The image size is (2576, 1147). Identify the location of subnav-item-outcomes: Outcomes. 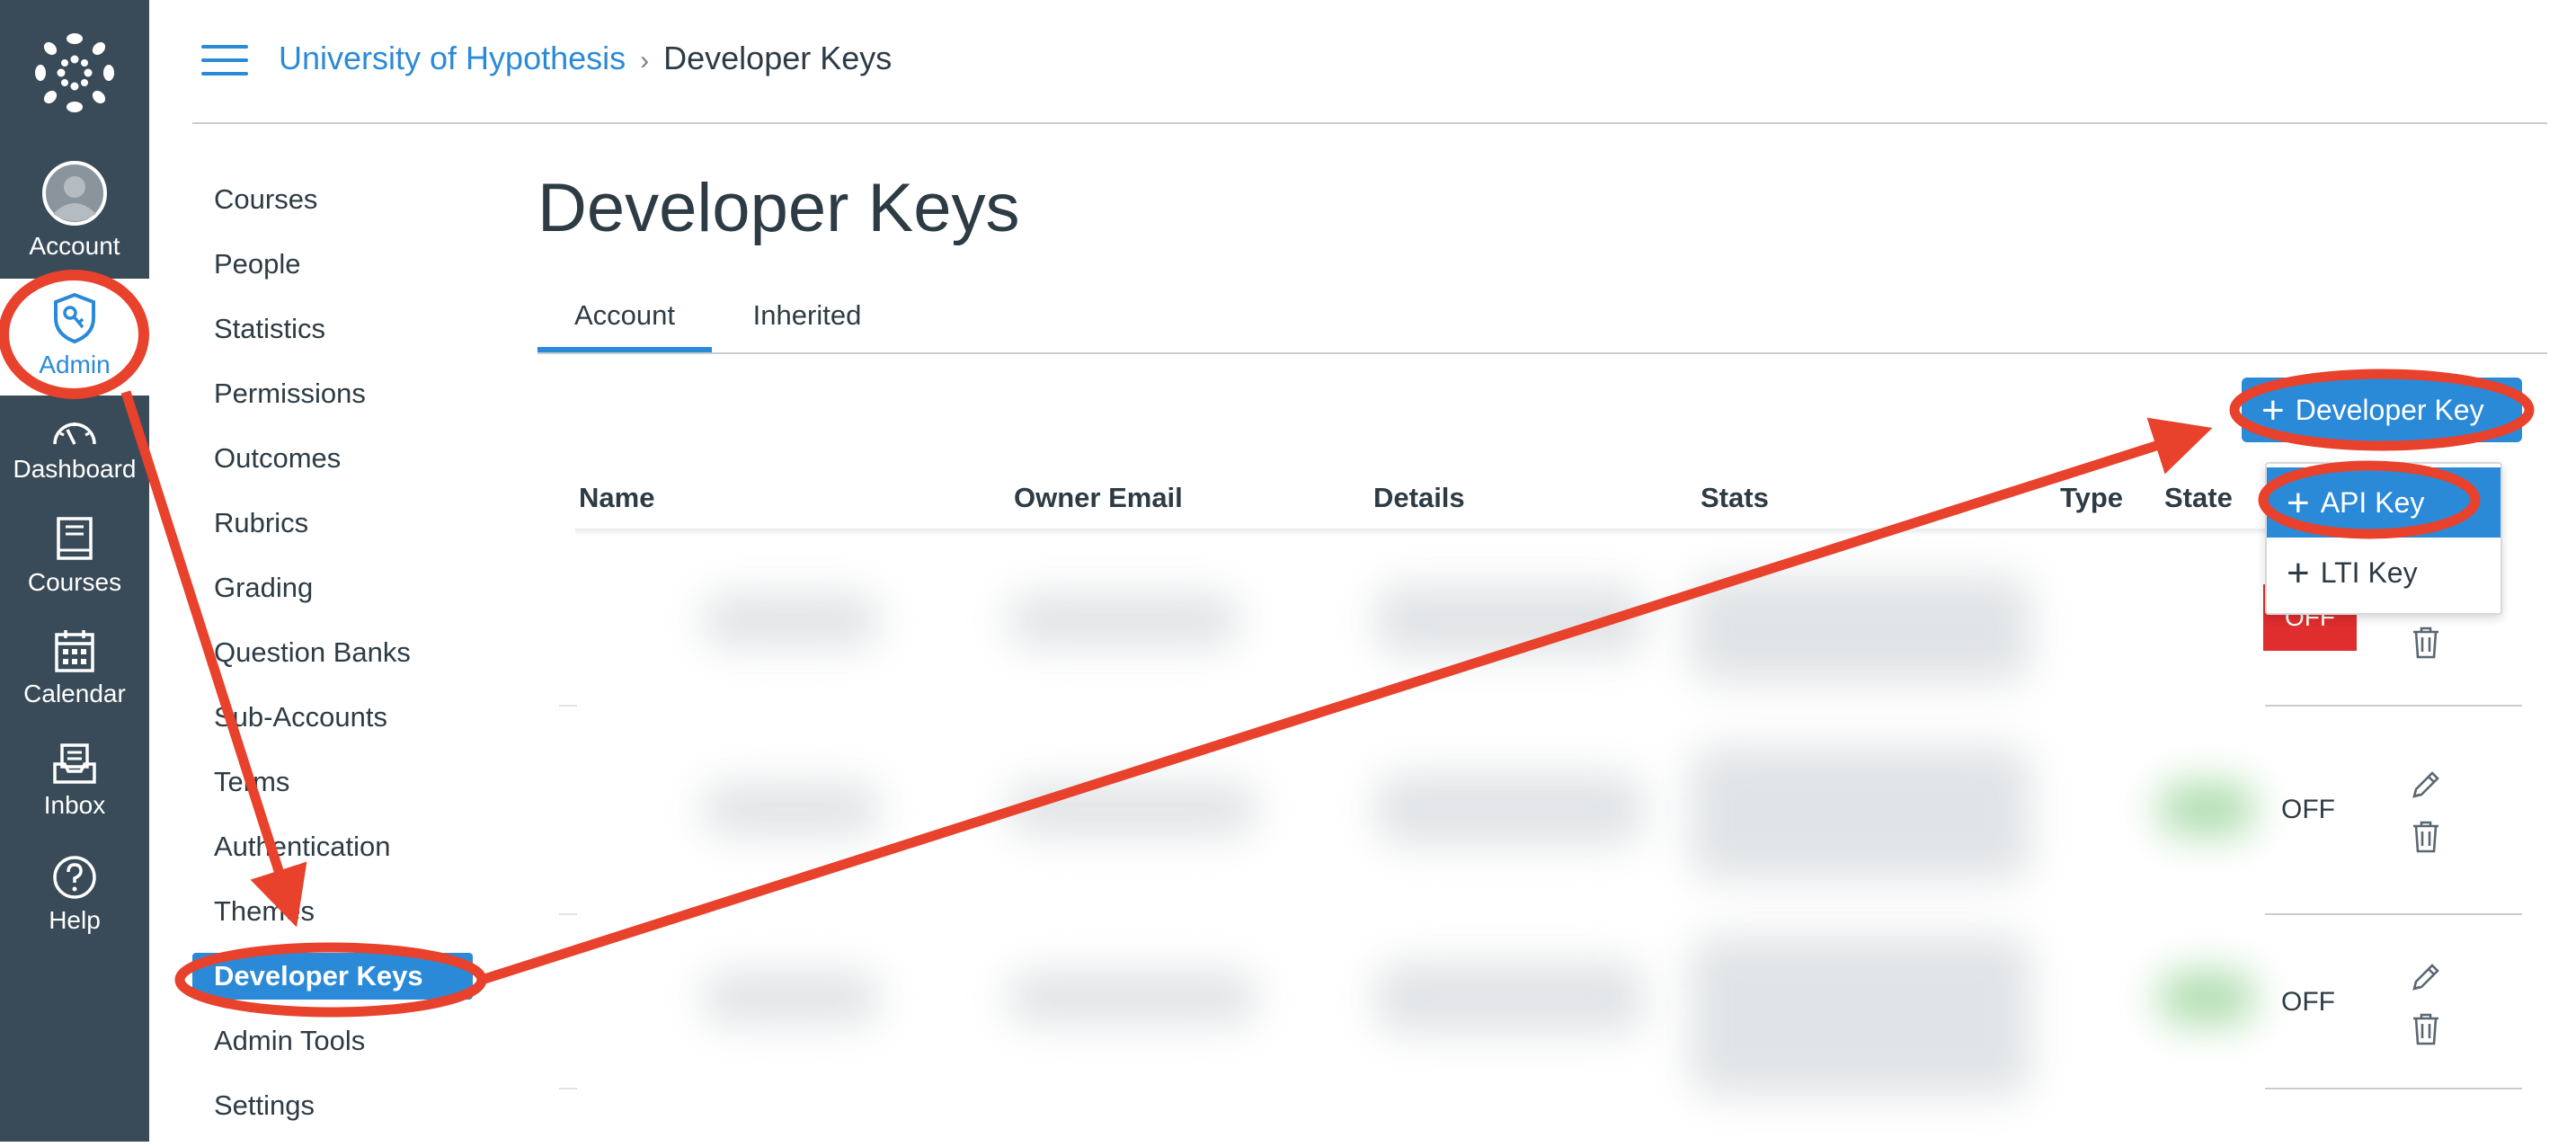
(332, 459).